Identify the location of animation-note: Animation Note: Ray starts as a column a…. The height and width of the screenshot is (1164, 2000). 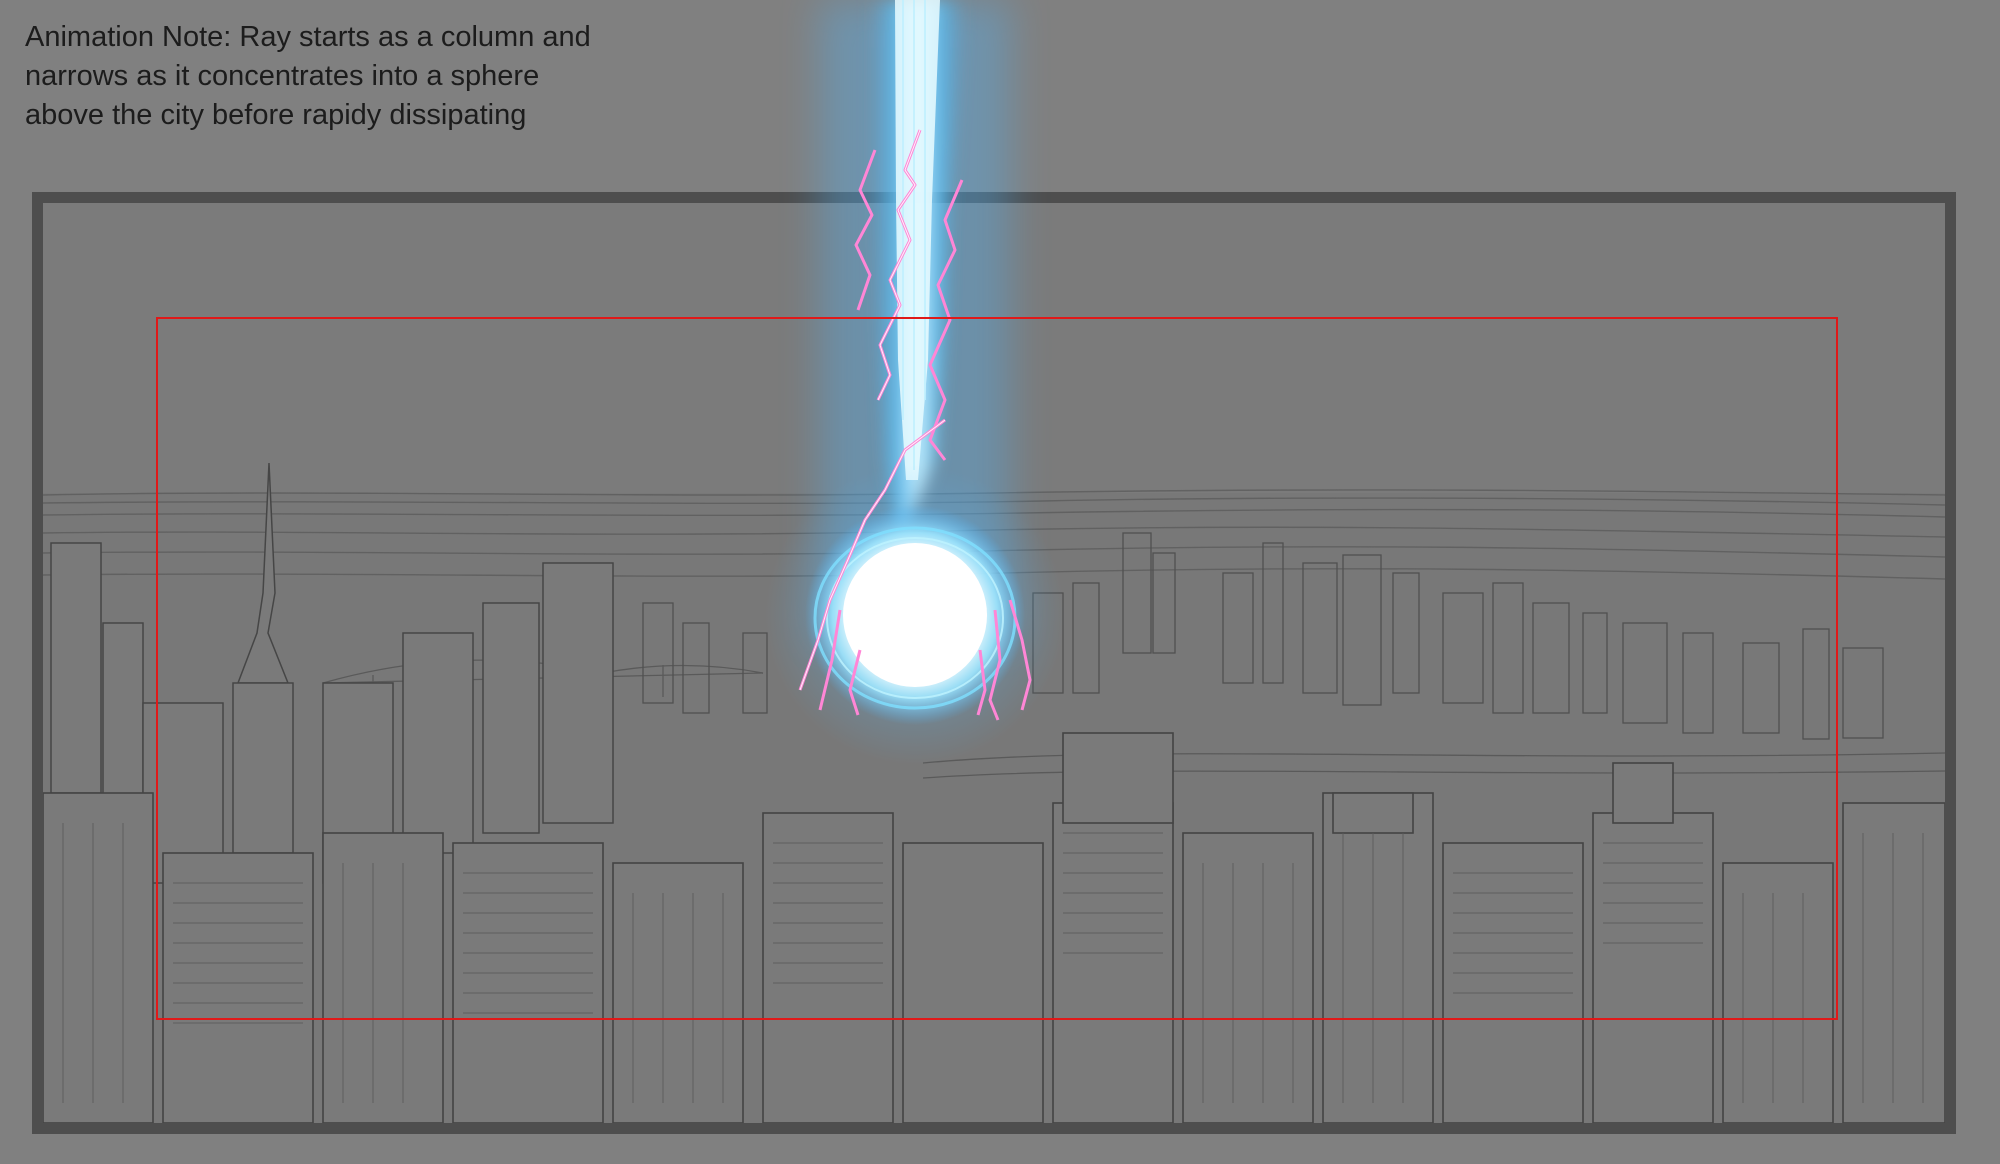
(345, 76).